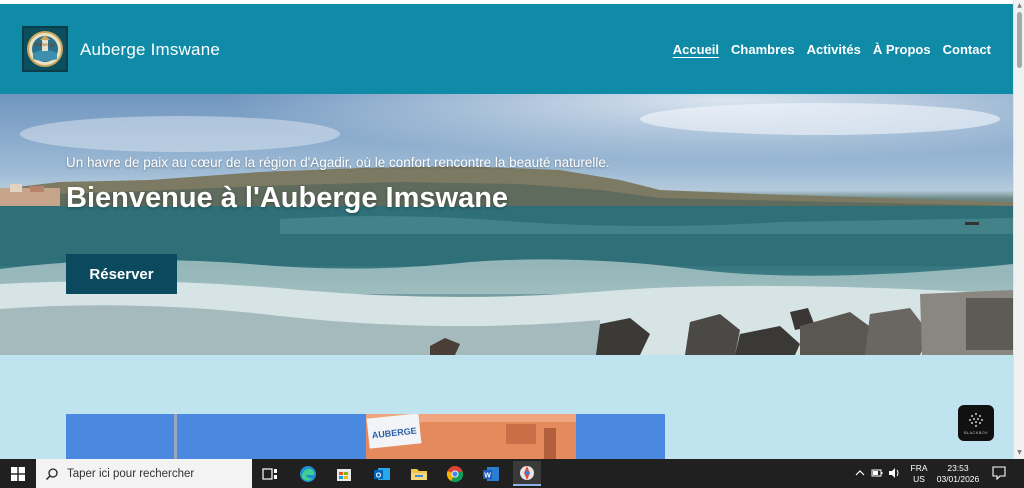 The image size is (1024, 488). I want to click on nav-chambres: Chambres, so click(763, 49).